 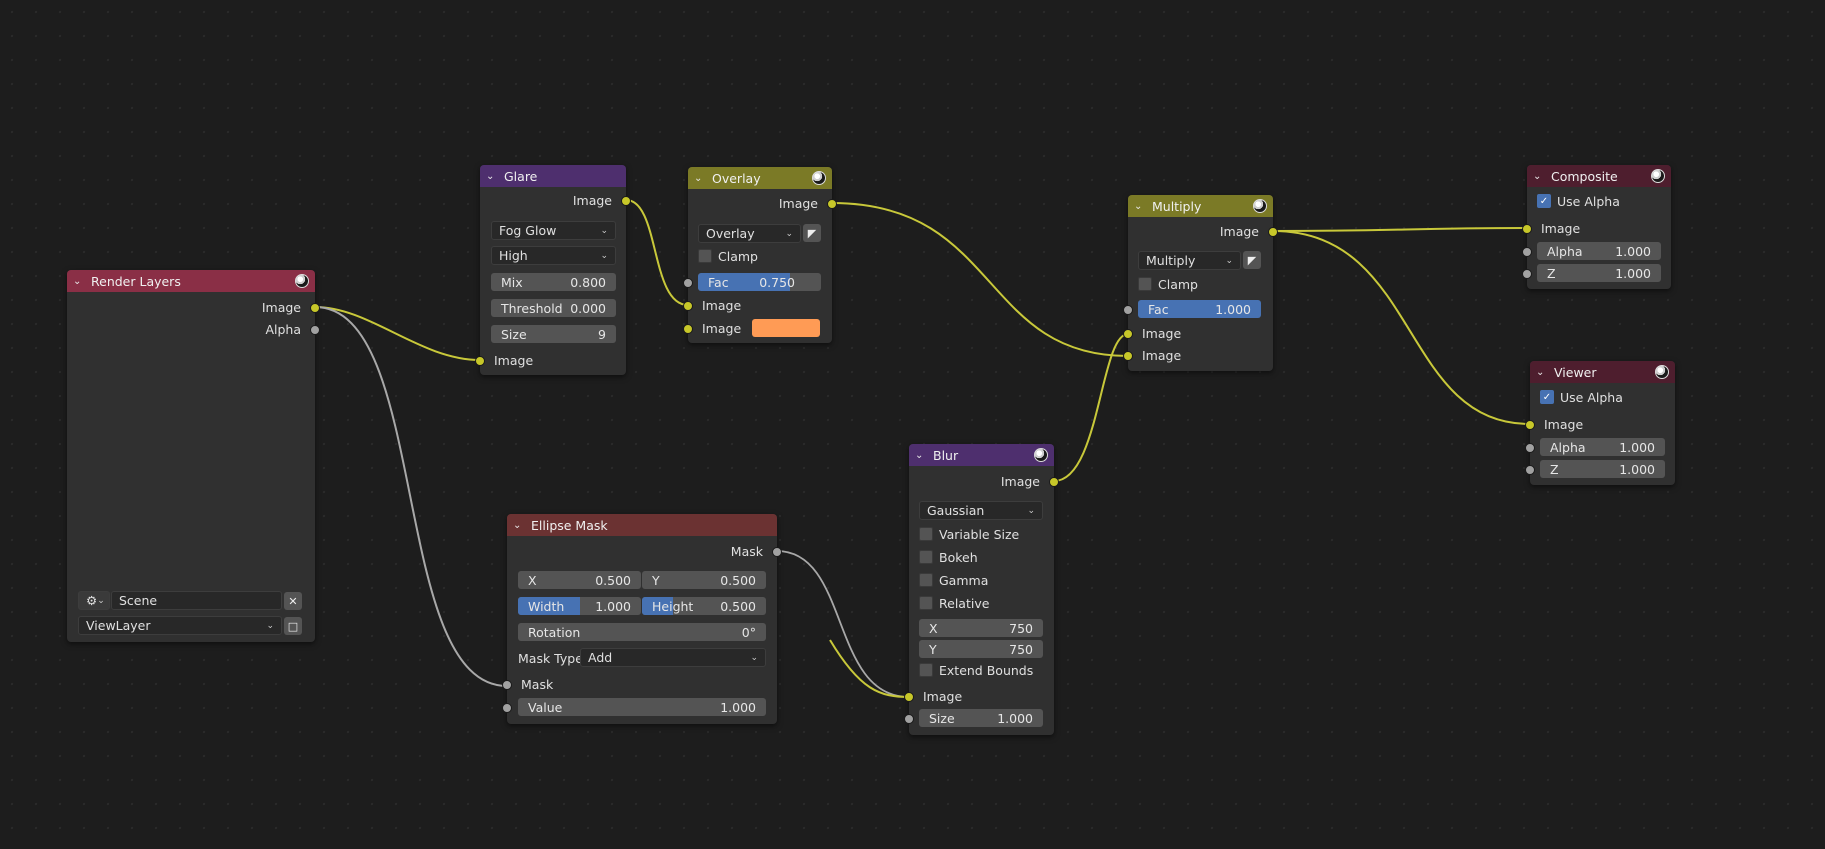 I want to click on size-socket, so click(x=909, y=719).